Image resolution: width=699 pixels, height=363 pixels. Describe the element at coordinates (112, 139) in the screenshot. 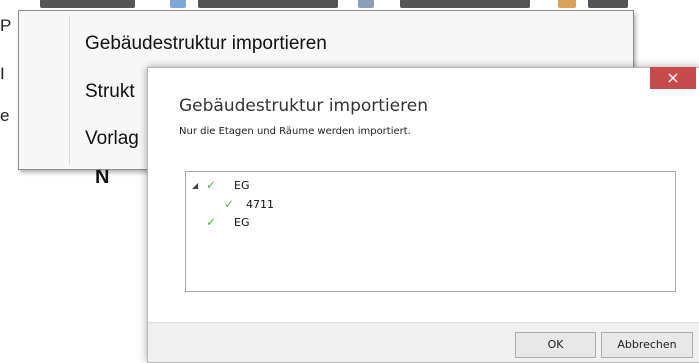

I see `menu-item-template: Vorlag` at that location.